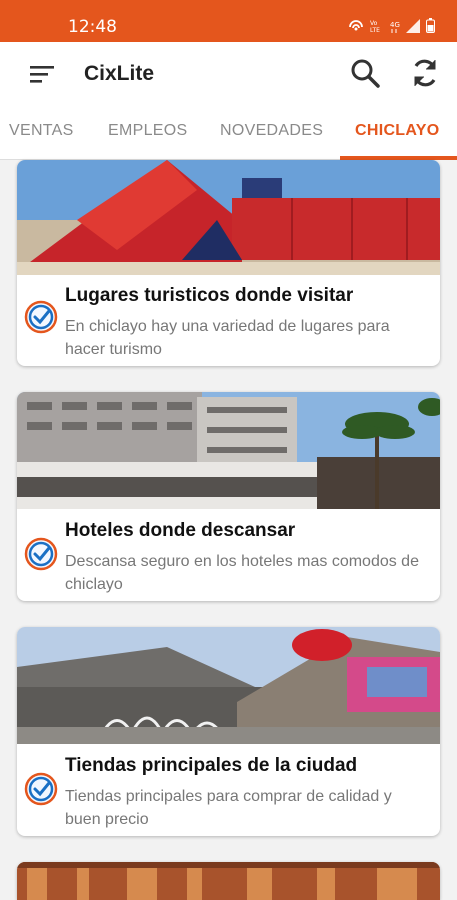  What do you see at coordinates (397, 131) in the screenshot?
I see `tab-chiclayo: CHICLAYO` at bounding box center [397, 131].